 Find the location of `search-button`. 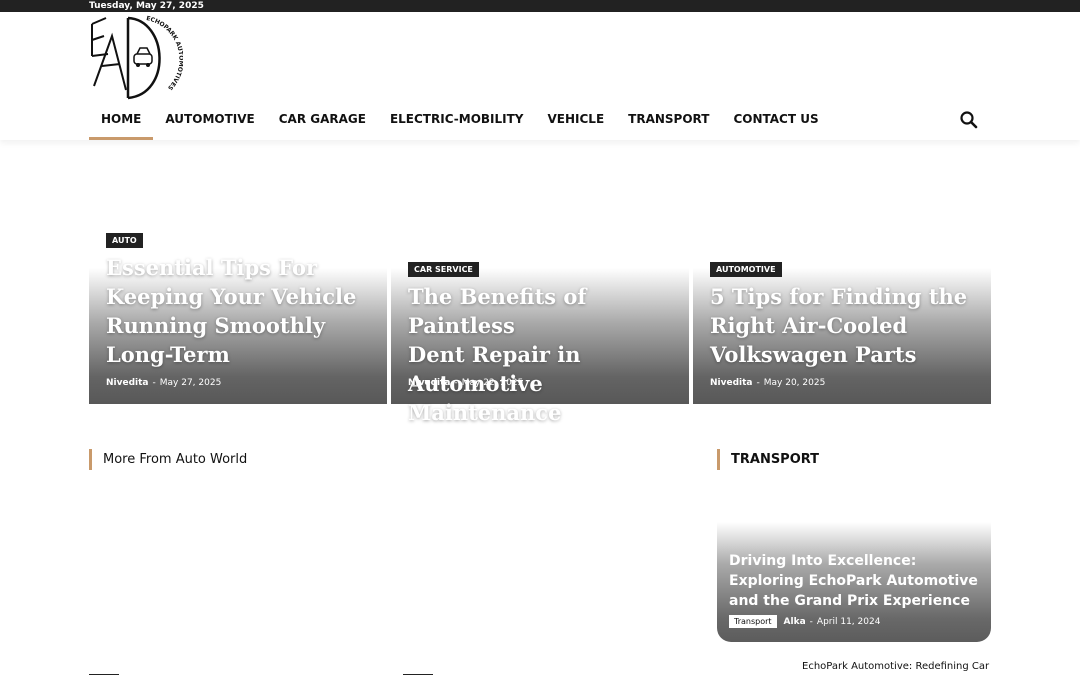

search-button is located at coordinates (969, 120).